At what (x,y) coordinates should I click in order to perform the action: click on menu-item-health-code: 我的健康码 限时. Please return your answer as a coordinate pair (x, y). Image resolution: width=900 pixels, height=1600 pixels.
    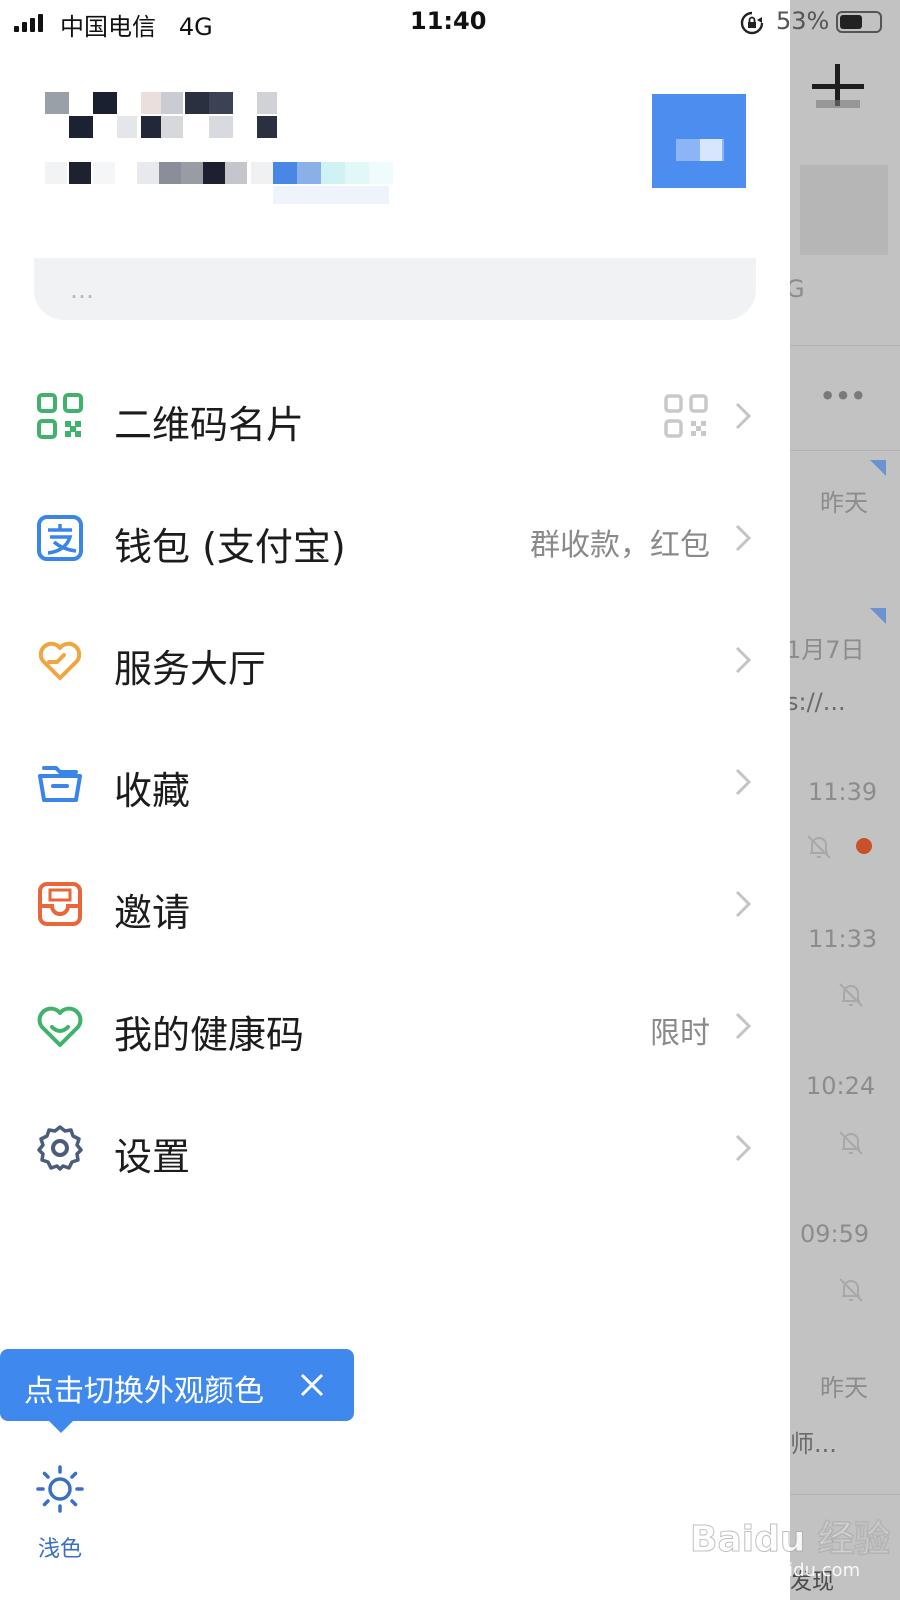
    Looking at the image, I should click on (395, 1025).